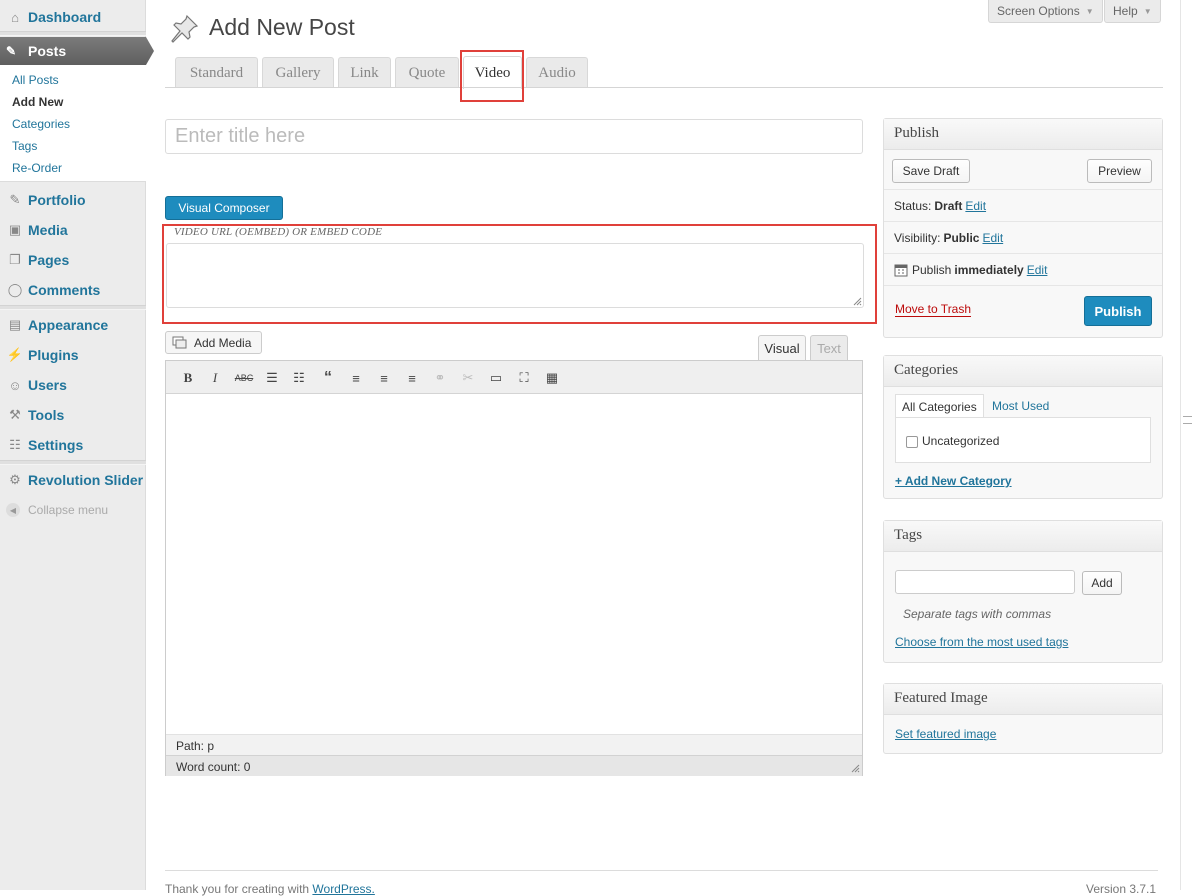  Describe the element at coordinates (1045, 11) in the screenshot. I see `screen-options-button: Screen Options ▼` at that location.